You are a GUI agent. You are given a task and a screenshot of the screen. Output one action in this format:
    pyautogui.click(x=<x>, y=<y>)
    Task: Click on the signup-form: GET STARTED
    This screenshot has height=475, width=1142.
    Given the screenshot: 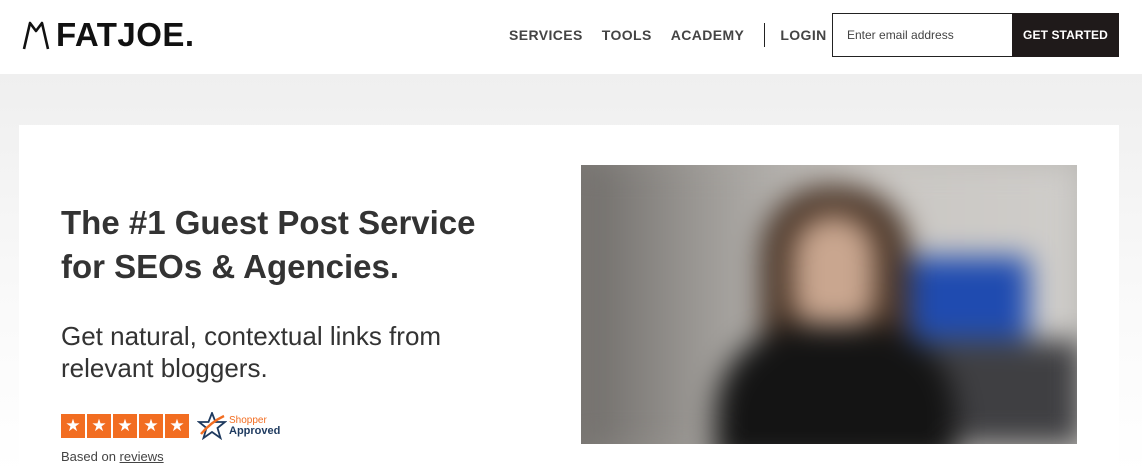 What is the action you would take?
    pyautogui.click(x=975, y=35)
    